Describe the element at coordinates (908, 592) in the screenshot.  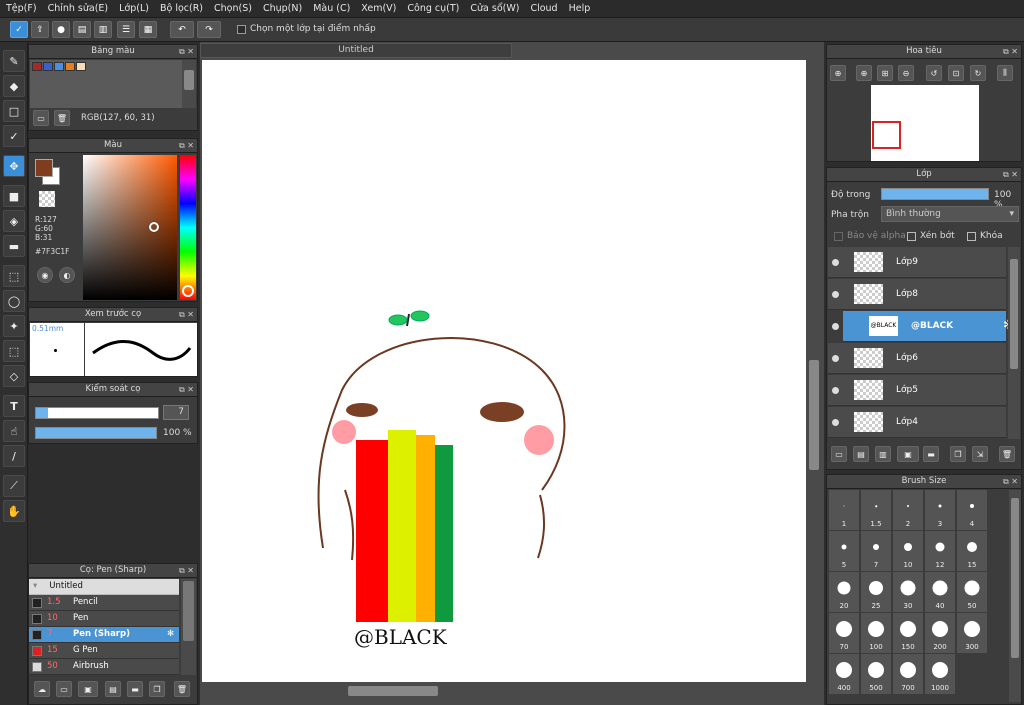
I see `brush-size-cell: 30` at that location.